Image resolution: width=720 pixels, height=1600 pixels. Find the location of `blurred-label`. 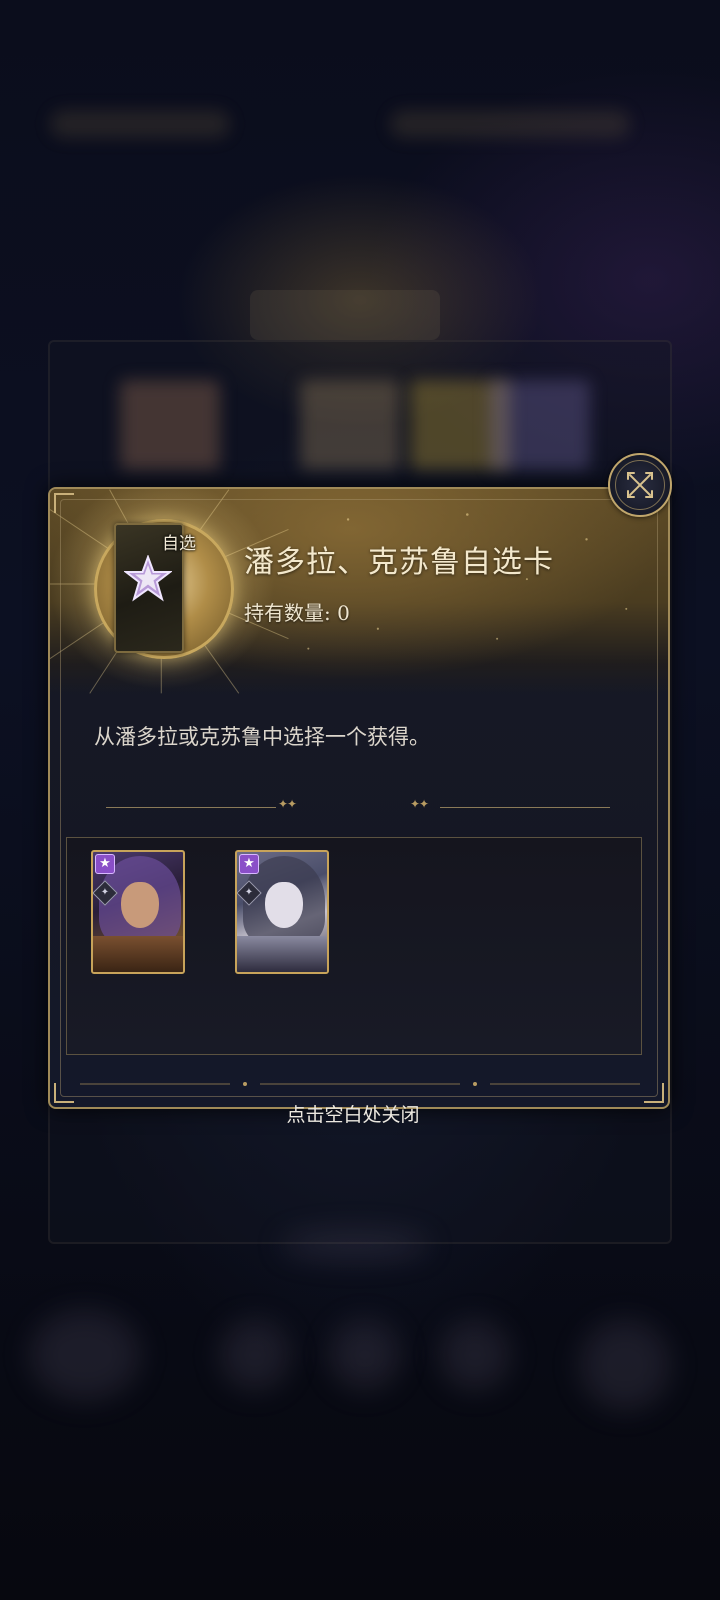

blurred-label is located at coordinates (355, 1245).